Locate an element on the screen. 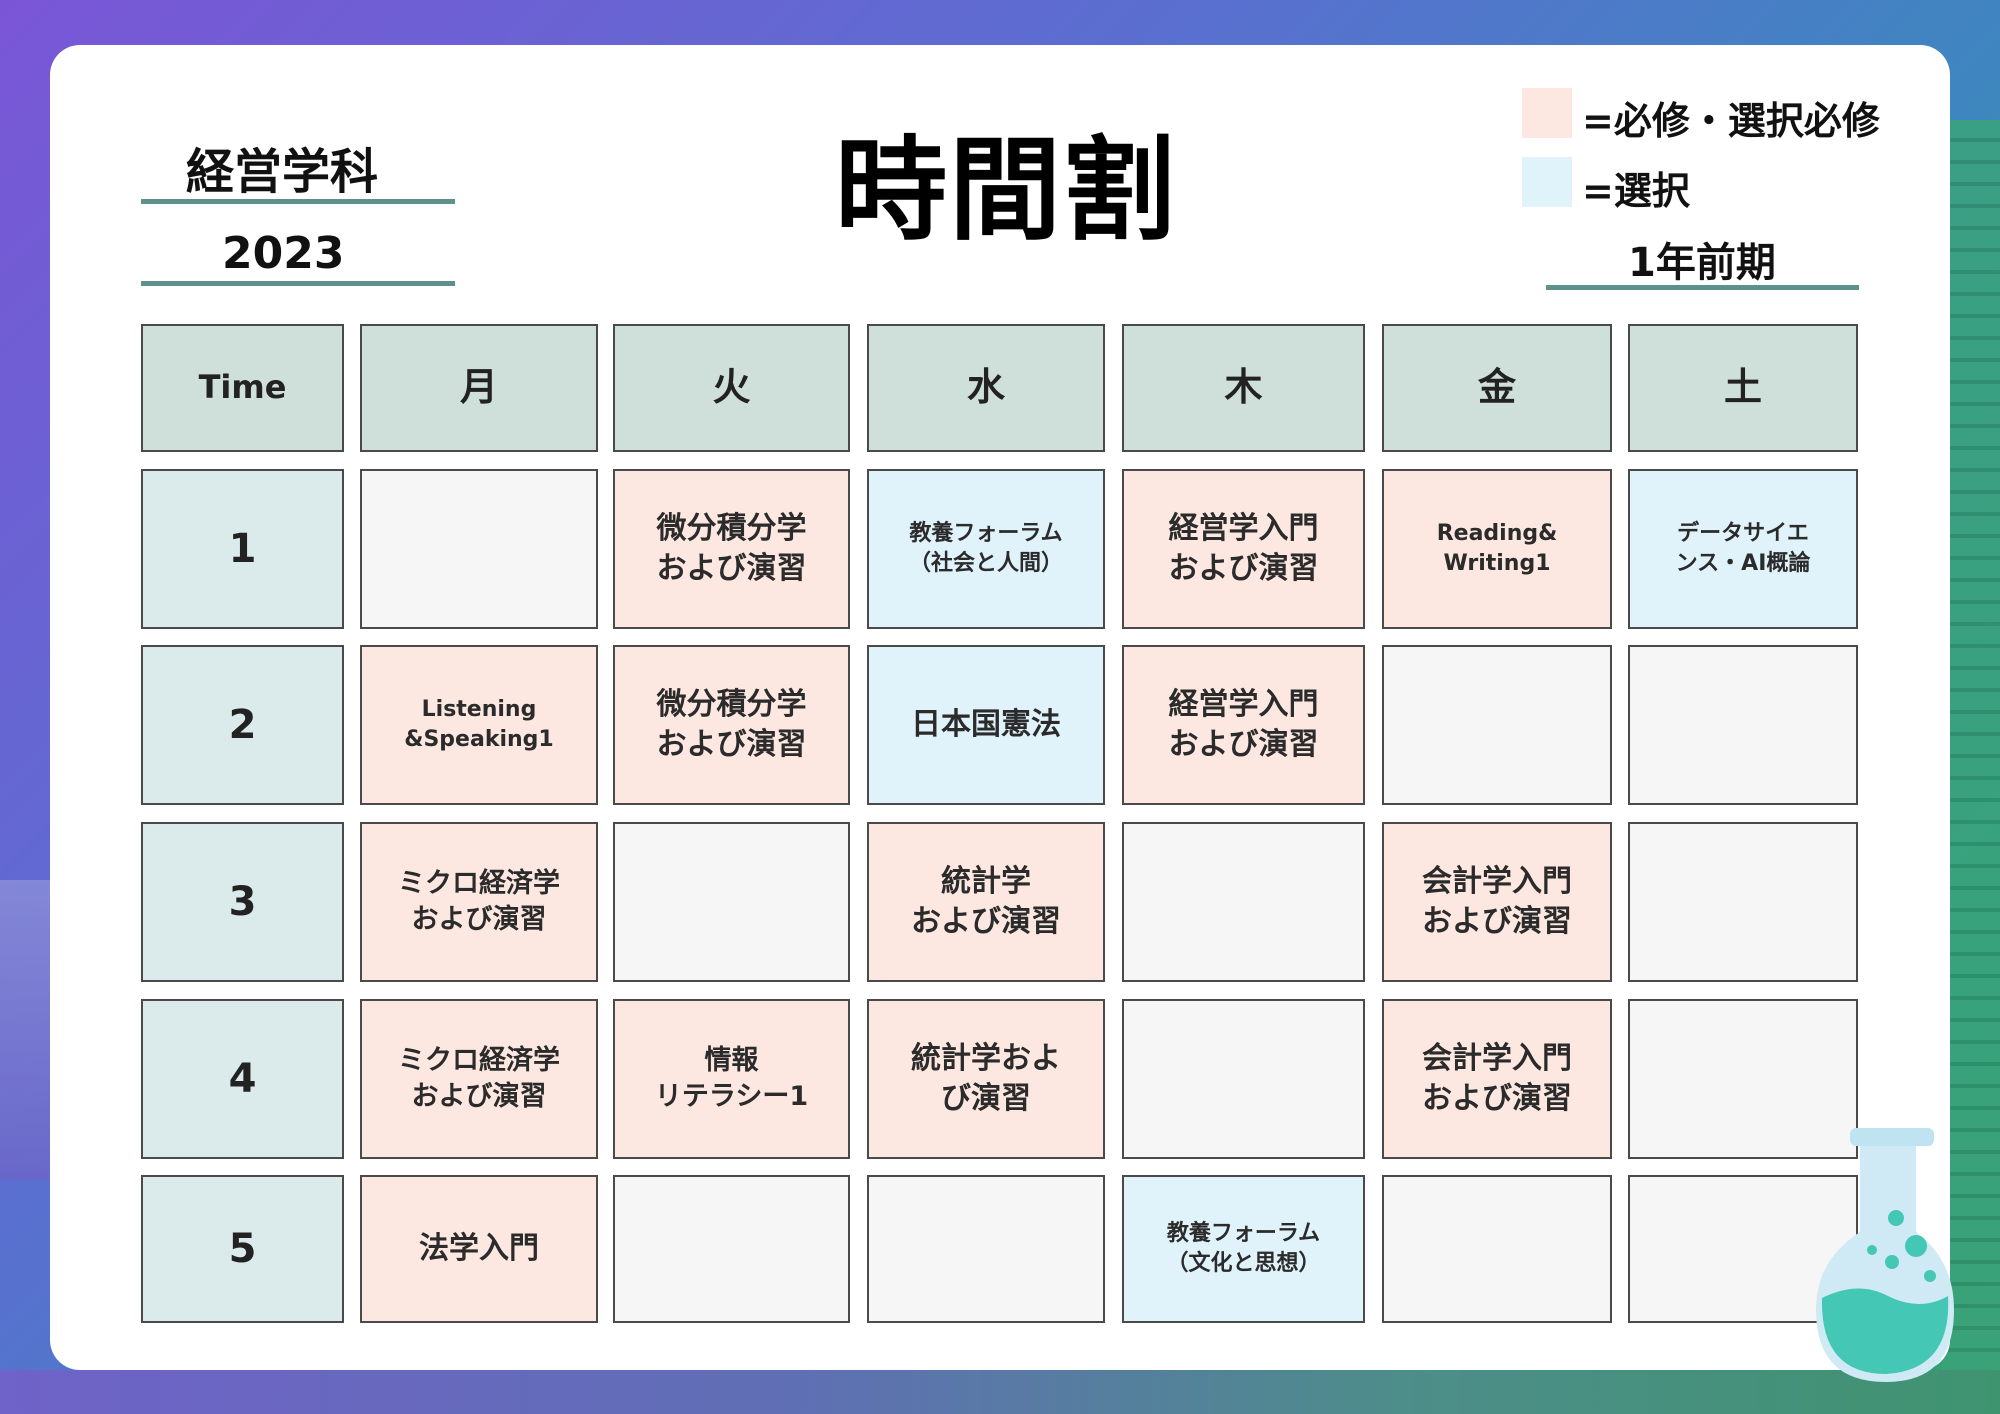  period-label: 3 is located at coordinates (242, 902).